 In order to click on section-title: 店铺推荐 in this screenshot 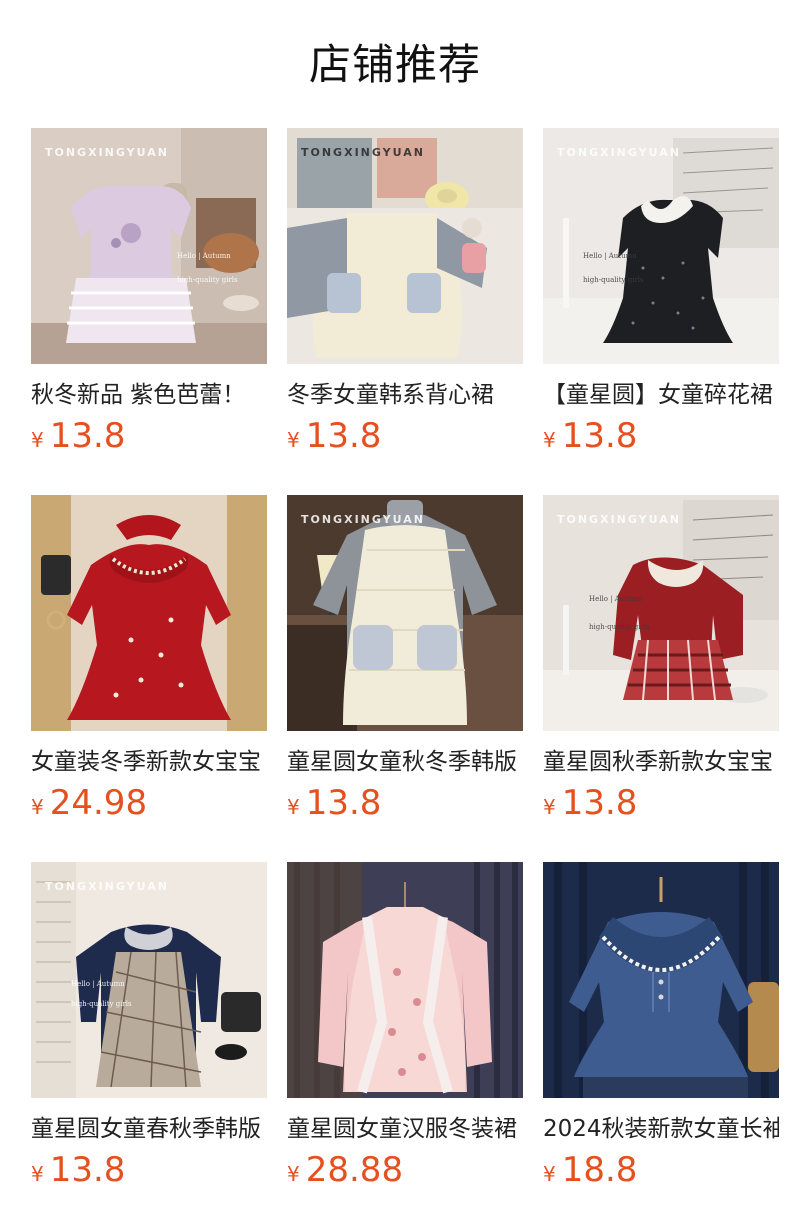, I will do `click(394, 64)`.